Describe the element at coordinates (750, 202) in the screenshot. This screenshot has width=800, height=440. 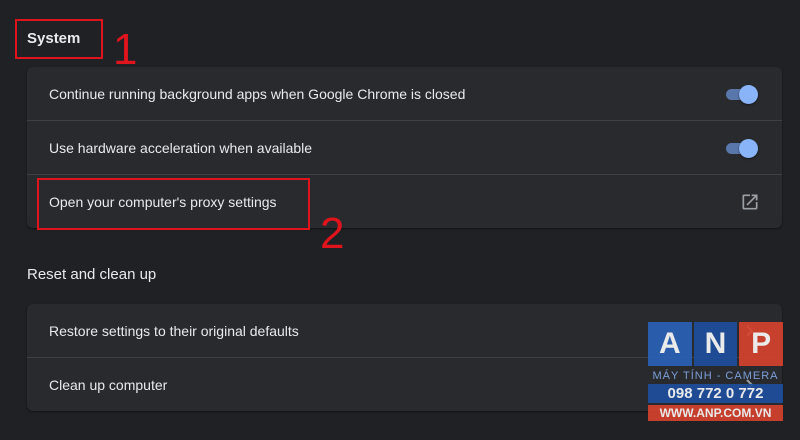
I see `external-link-icon` at that location.